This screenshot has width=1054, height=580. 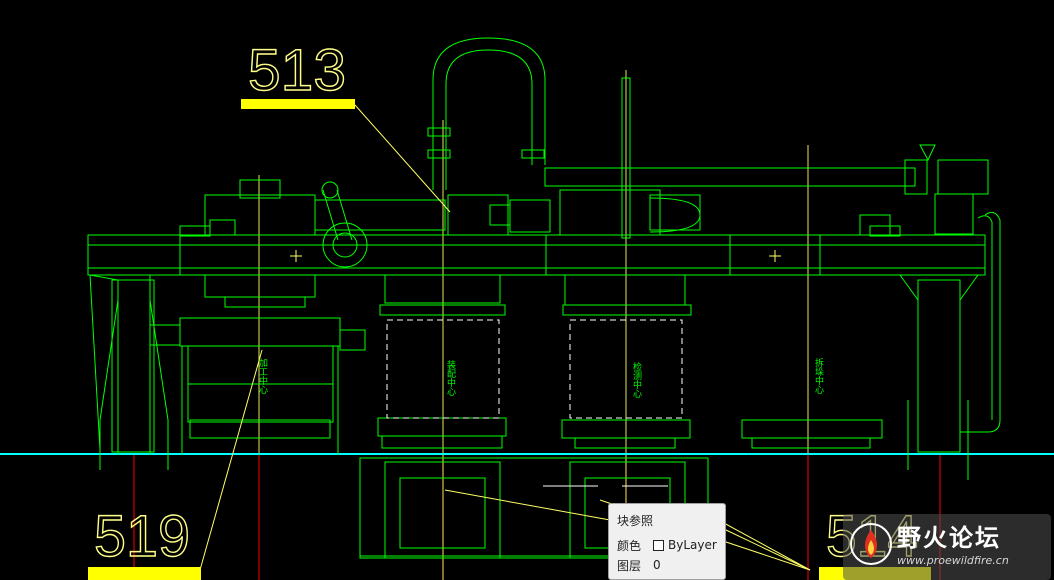 I want to click on block-reference-tooltip: 块参照 颜色 ByLayer 图层 0, so click(x=667, y=541).